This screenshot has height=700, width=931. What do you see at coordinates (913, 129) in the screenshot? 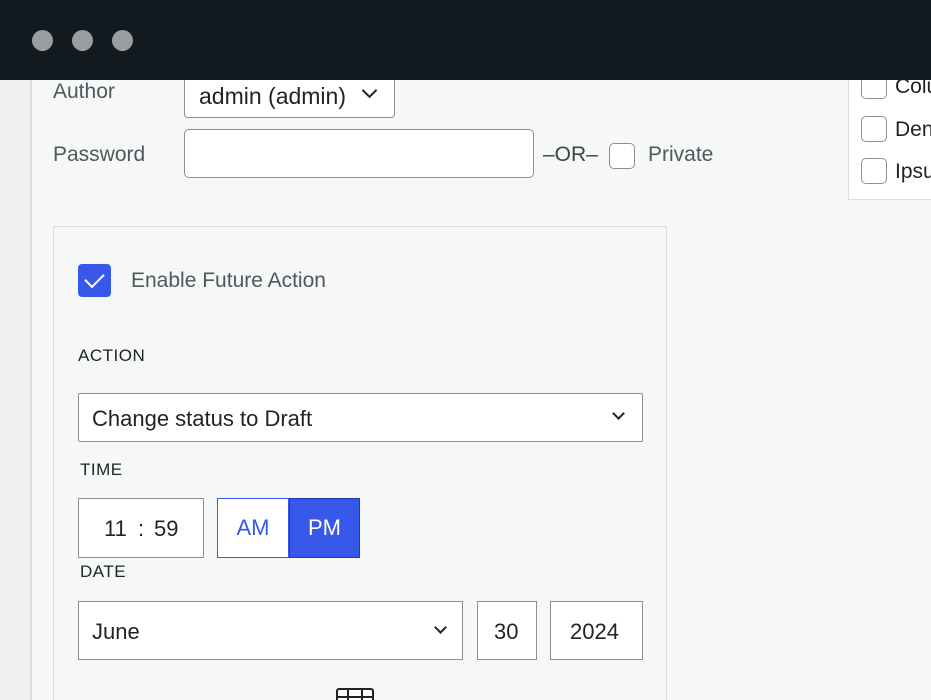
I see `category-label: Den` at bounding box center [913, 129].